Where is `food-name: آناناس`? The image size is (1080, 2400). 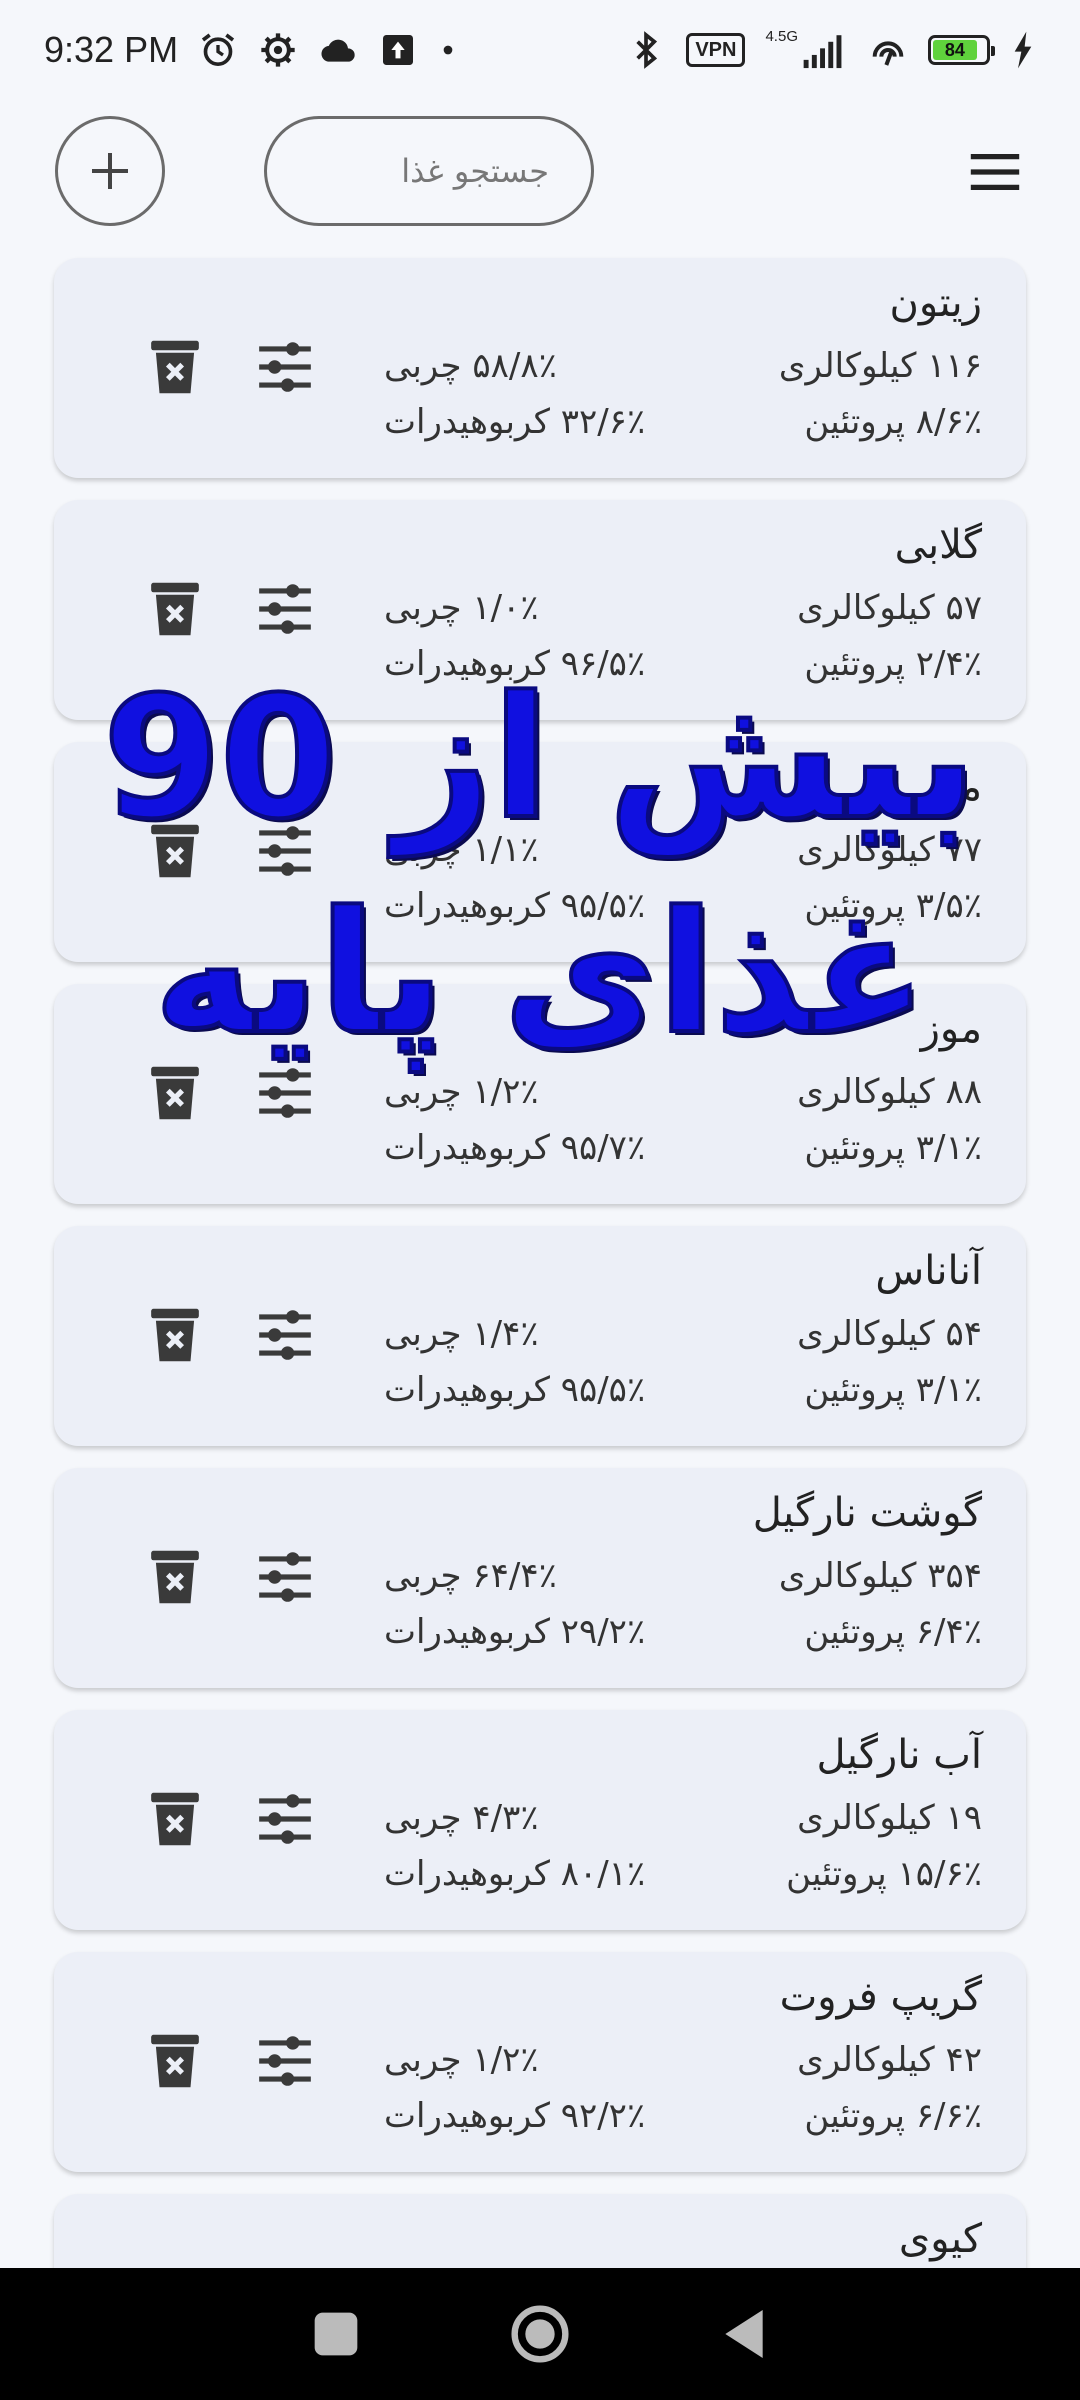
food-name: آناناس is located at coordinates (928, 1271).